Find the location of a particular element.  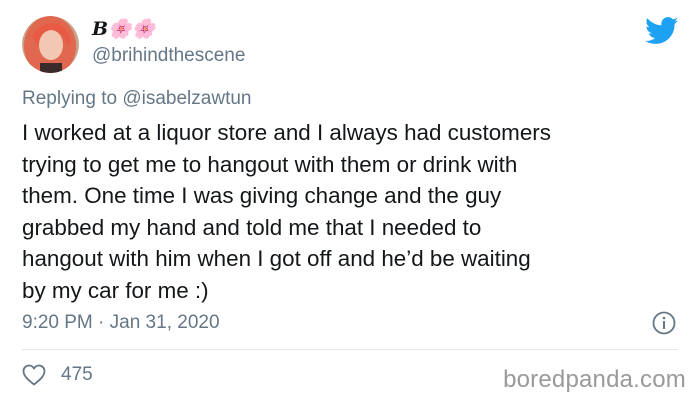

author-display-name: B🌸🌸 is located at coordinates (123, 28).